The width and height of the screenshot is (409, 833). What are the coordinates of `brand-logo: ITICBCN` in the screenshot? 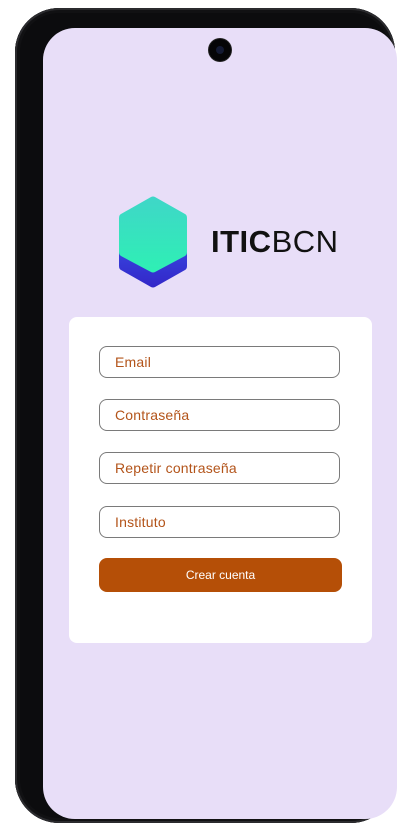 It's located at (229, 242).